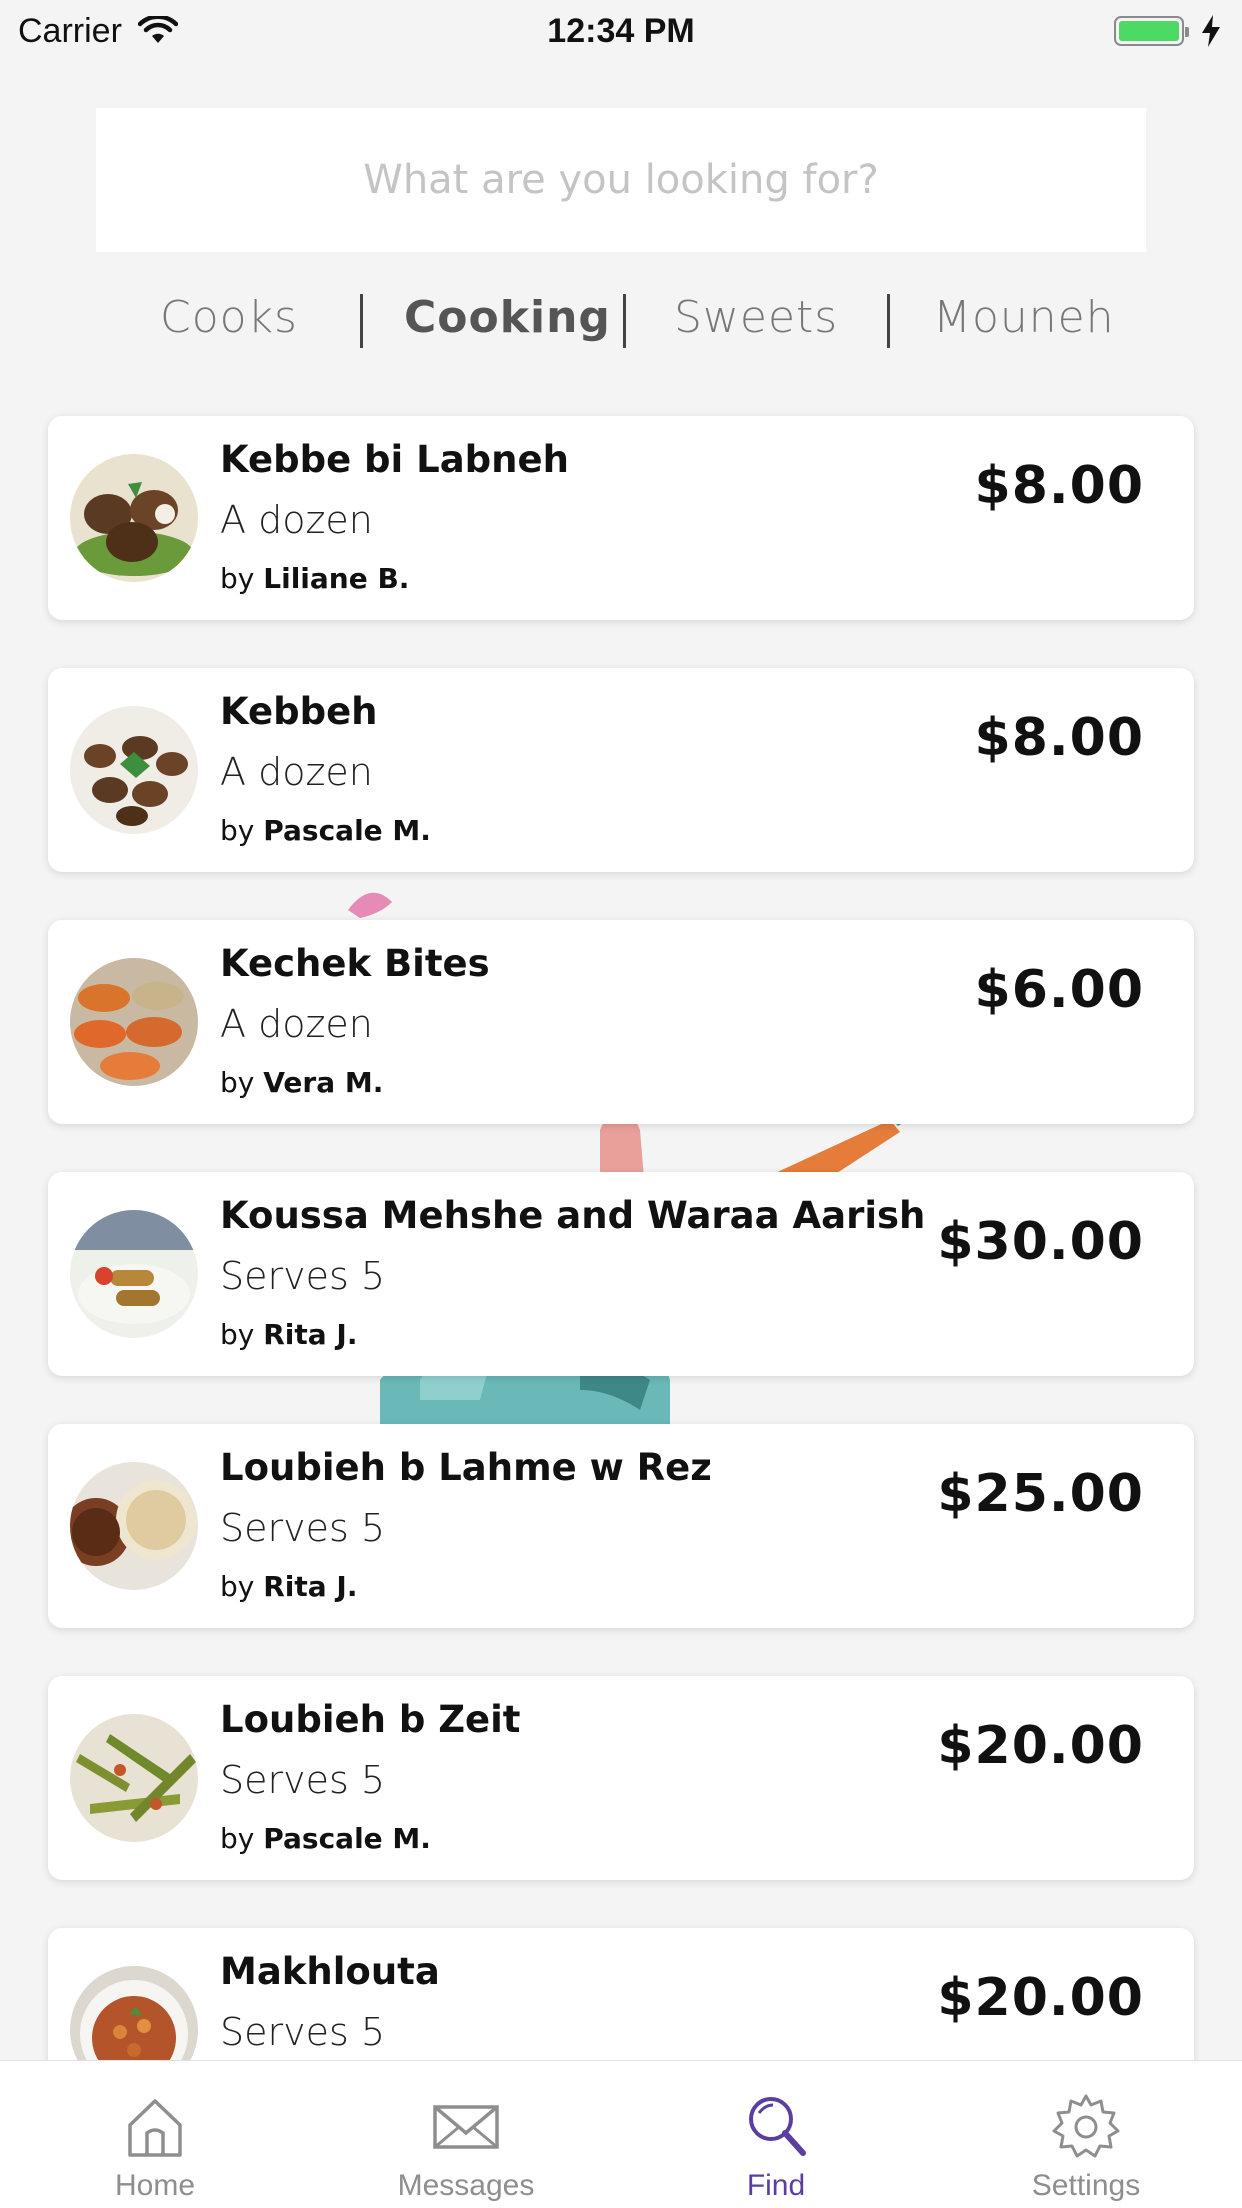  I want to click on status-bar: Carrier 12:34 PM, so click(621, 31).